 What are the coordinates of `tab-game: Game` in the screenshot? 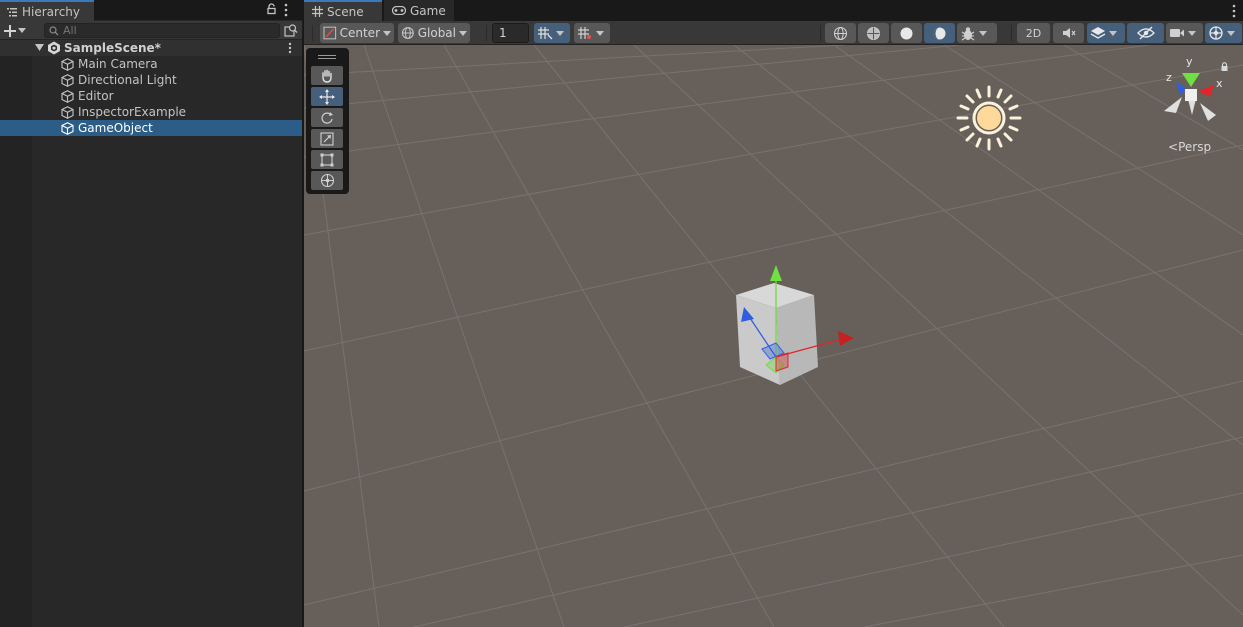 It's located at (419, 10).